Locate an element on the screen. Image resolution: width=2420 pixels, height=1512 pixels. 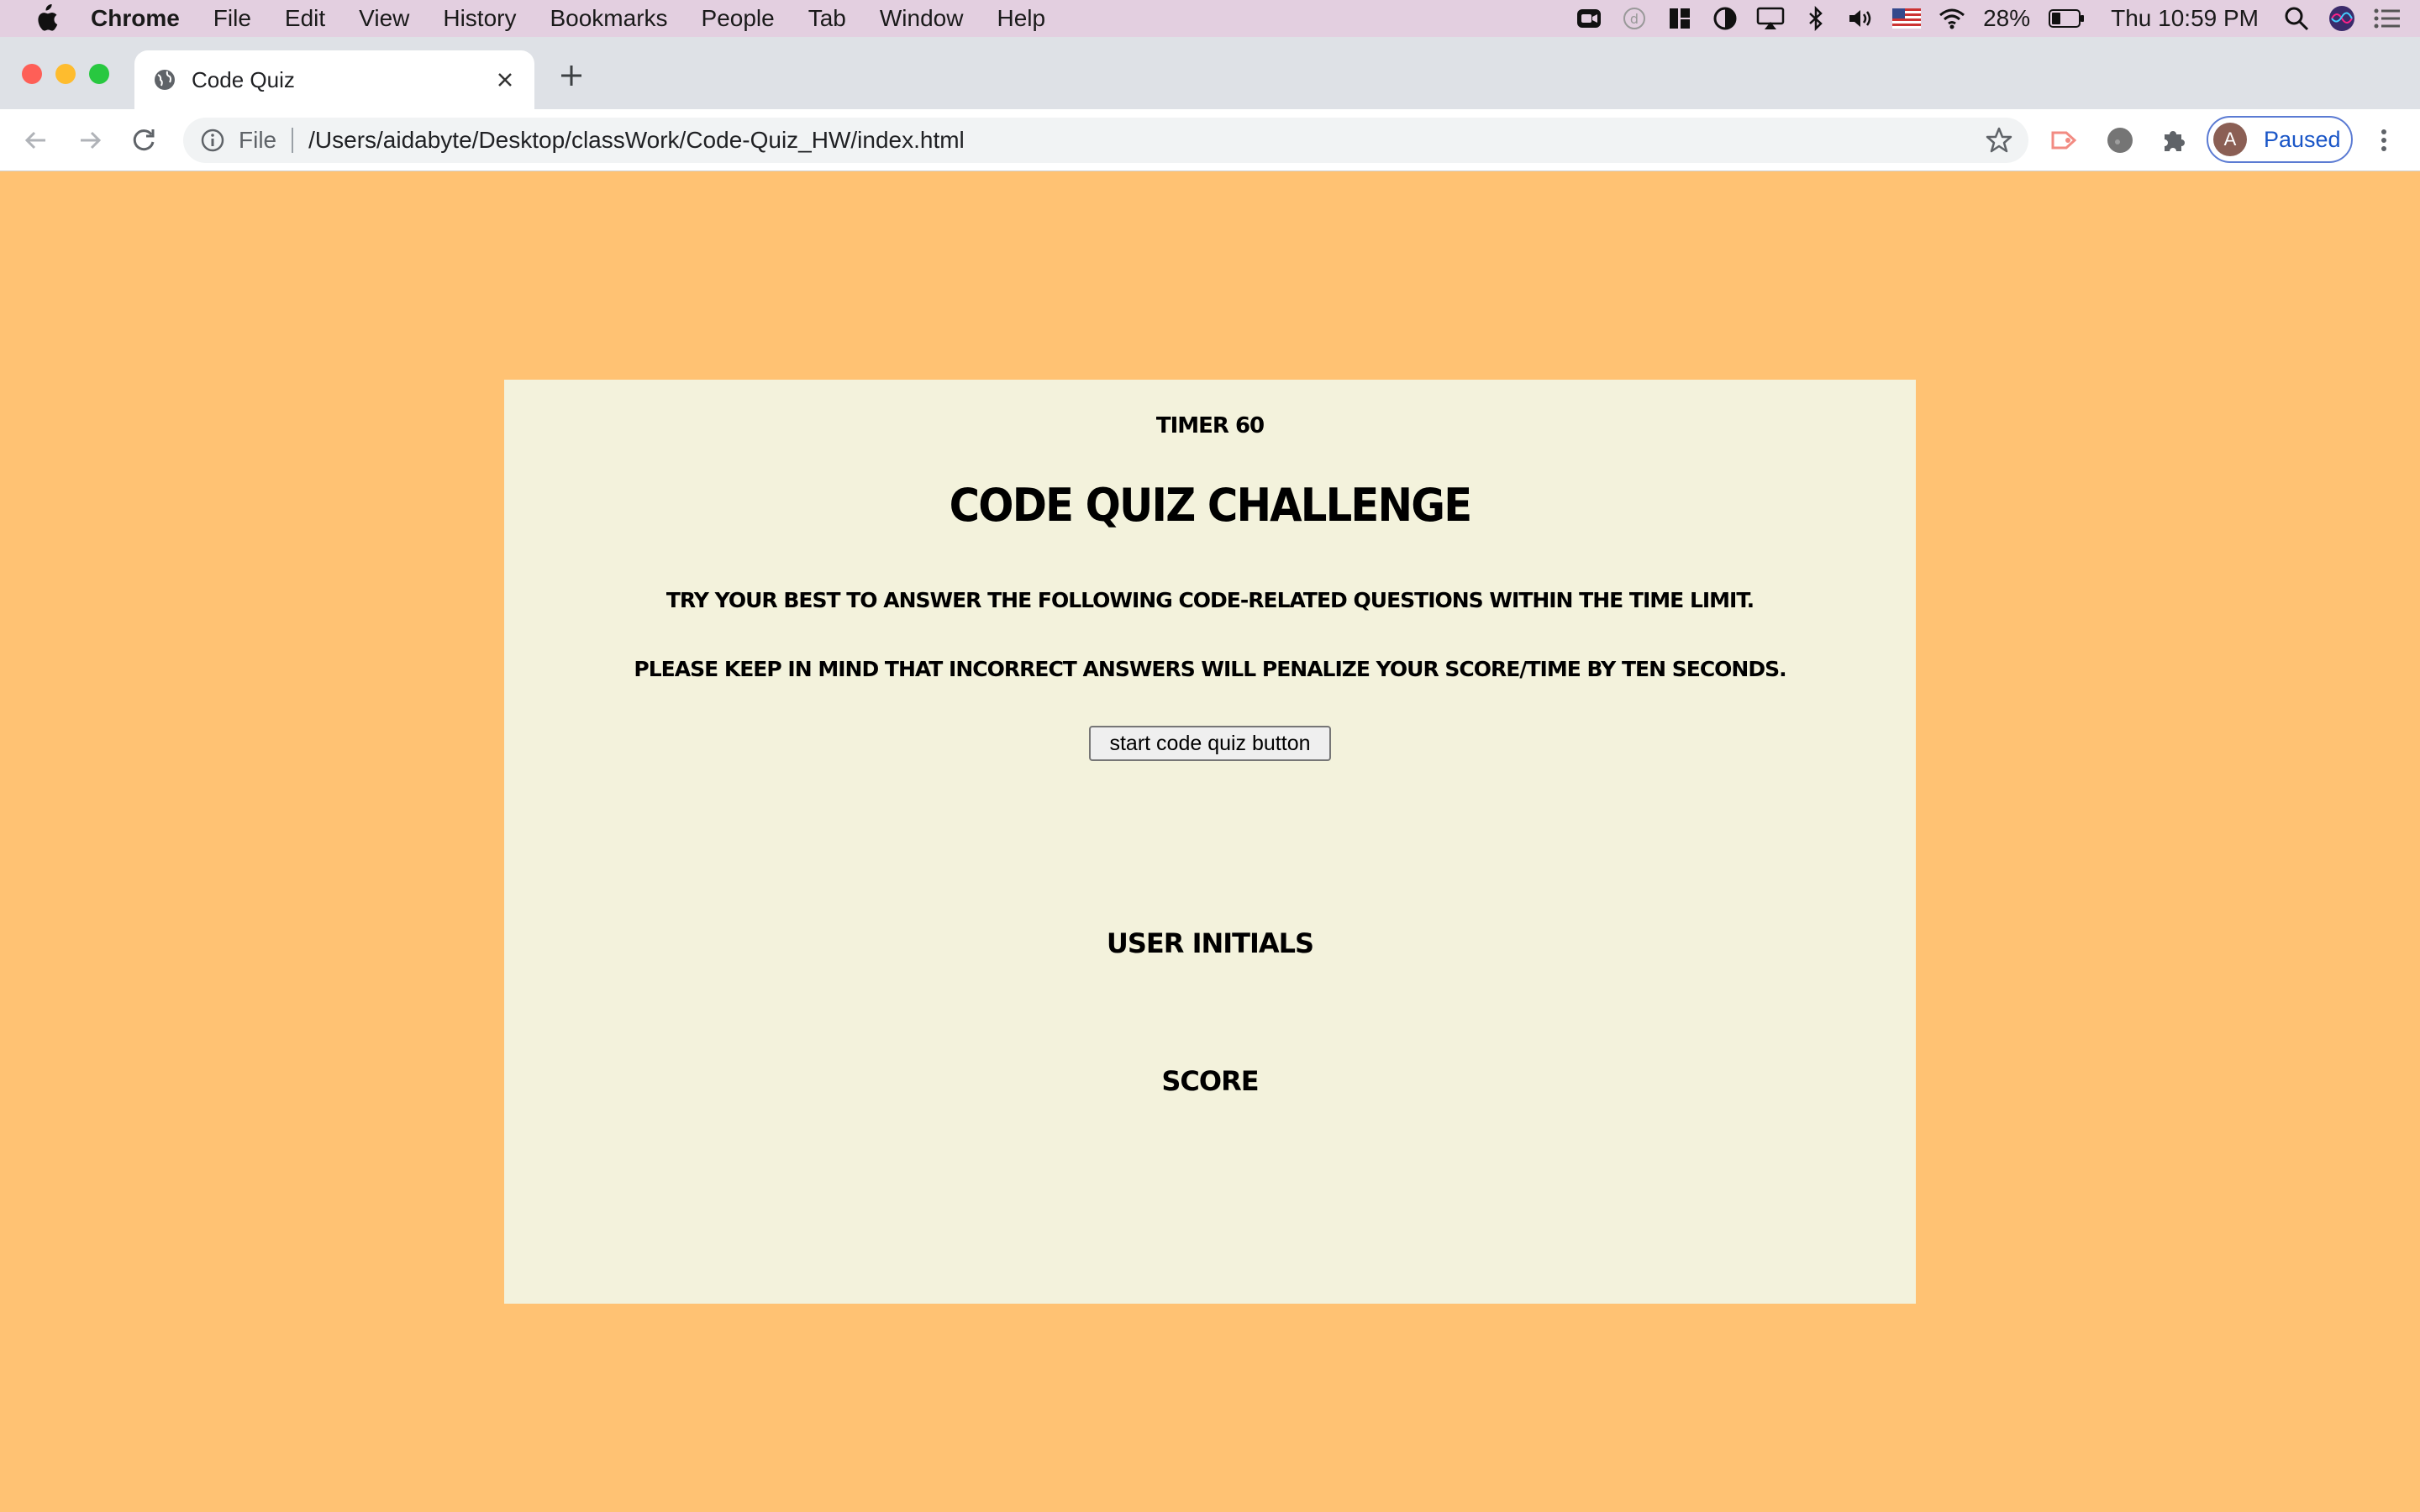
tab-close-icon is located at coordinates (505, 79).